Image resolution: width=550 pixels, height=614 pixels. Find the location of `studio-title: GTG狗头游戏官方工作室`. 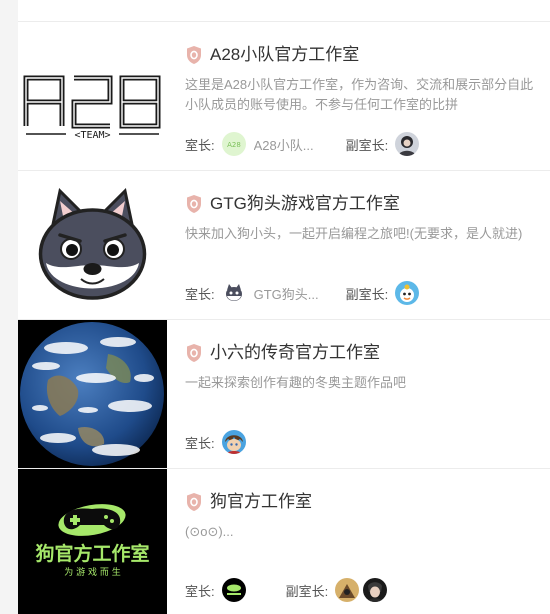

studio-title: GTG狗头游戏官方工作室 is located at coordinates (305, 204).